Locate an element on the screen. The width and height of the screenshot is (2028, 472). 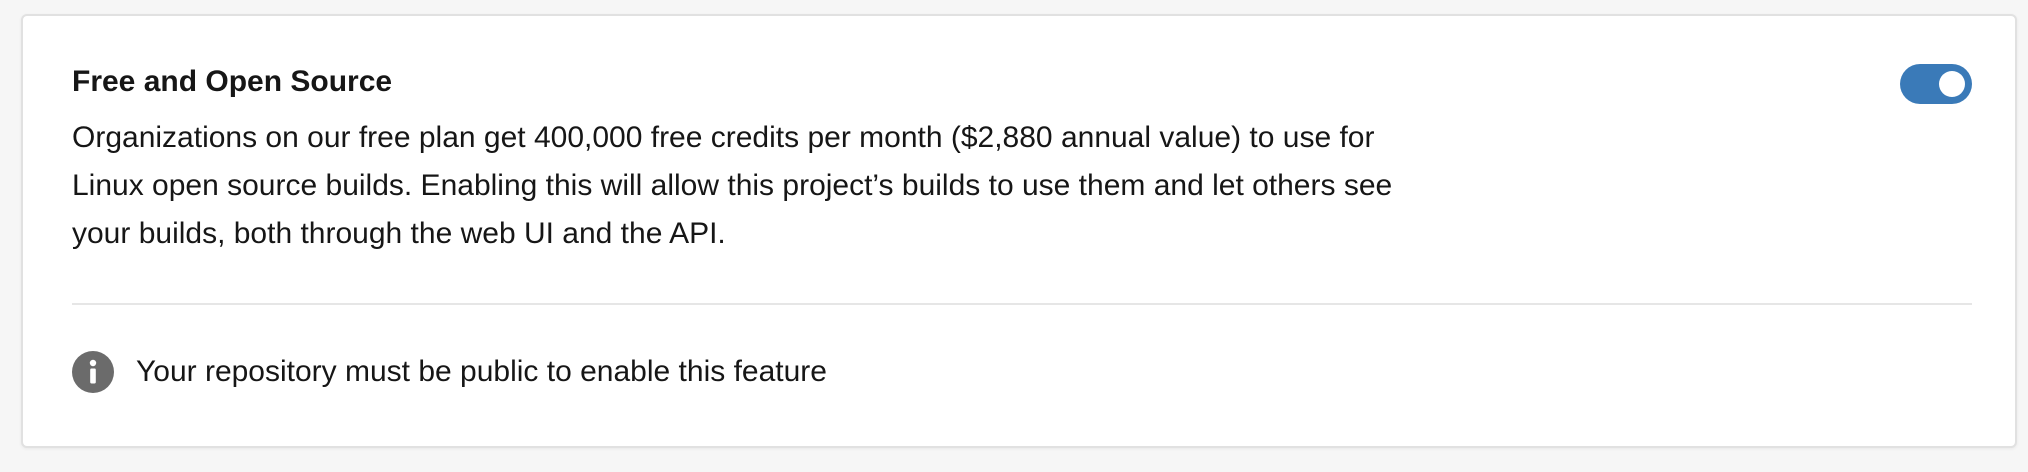
setting-title: Free and Open Source is located at coordinates (232, 81).